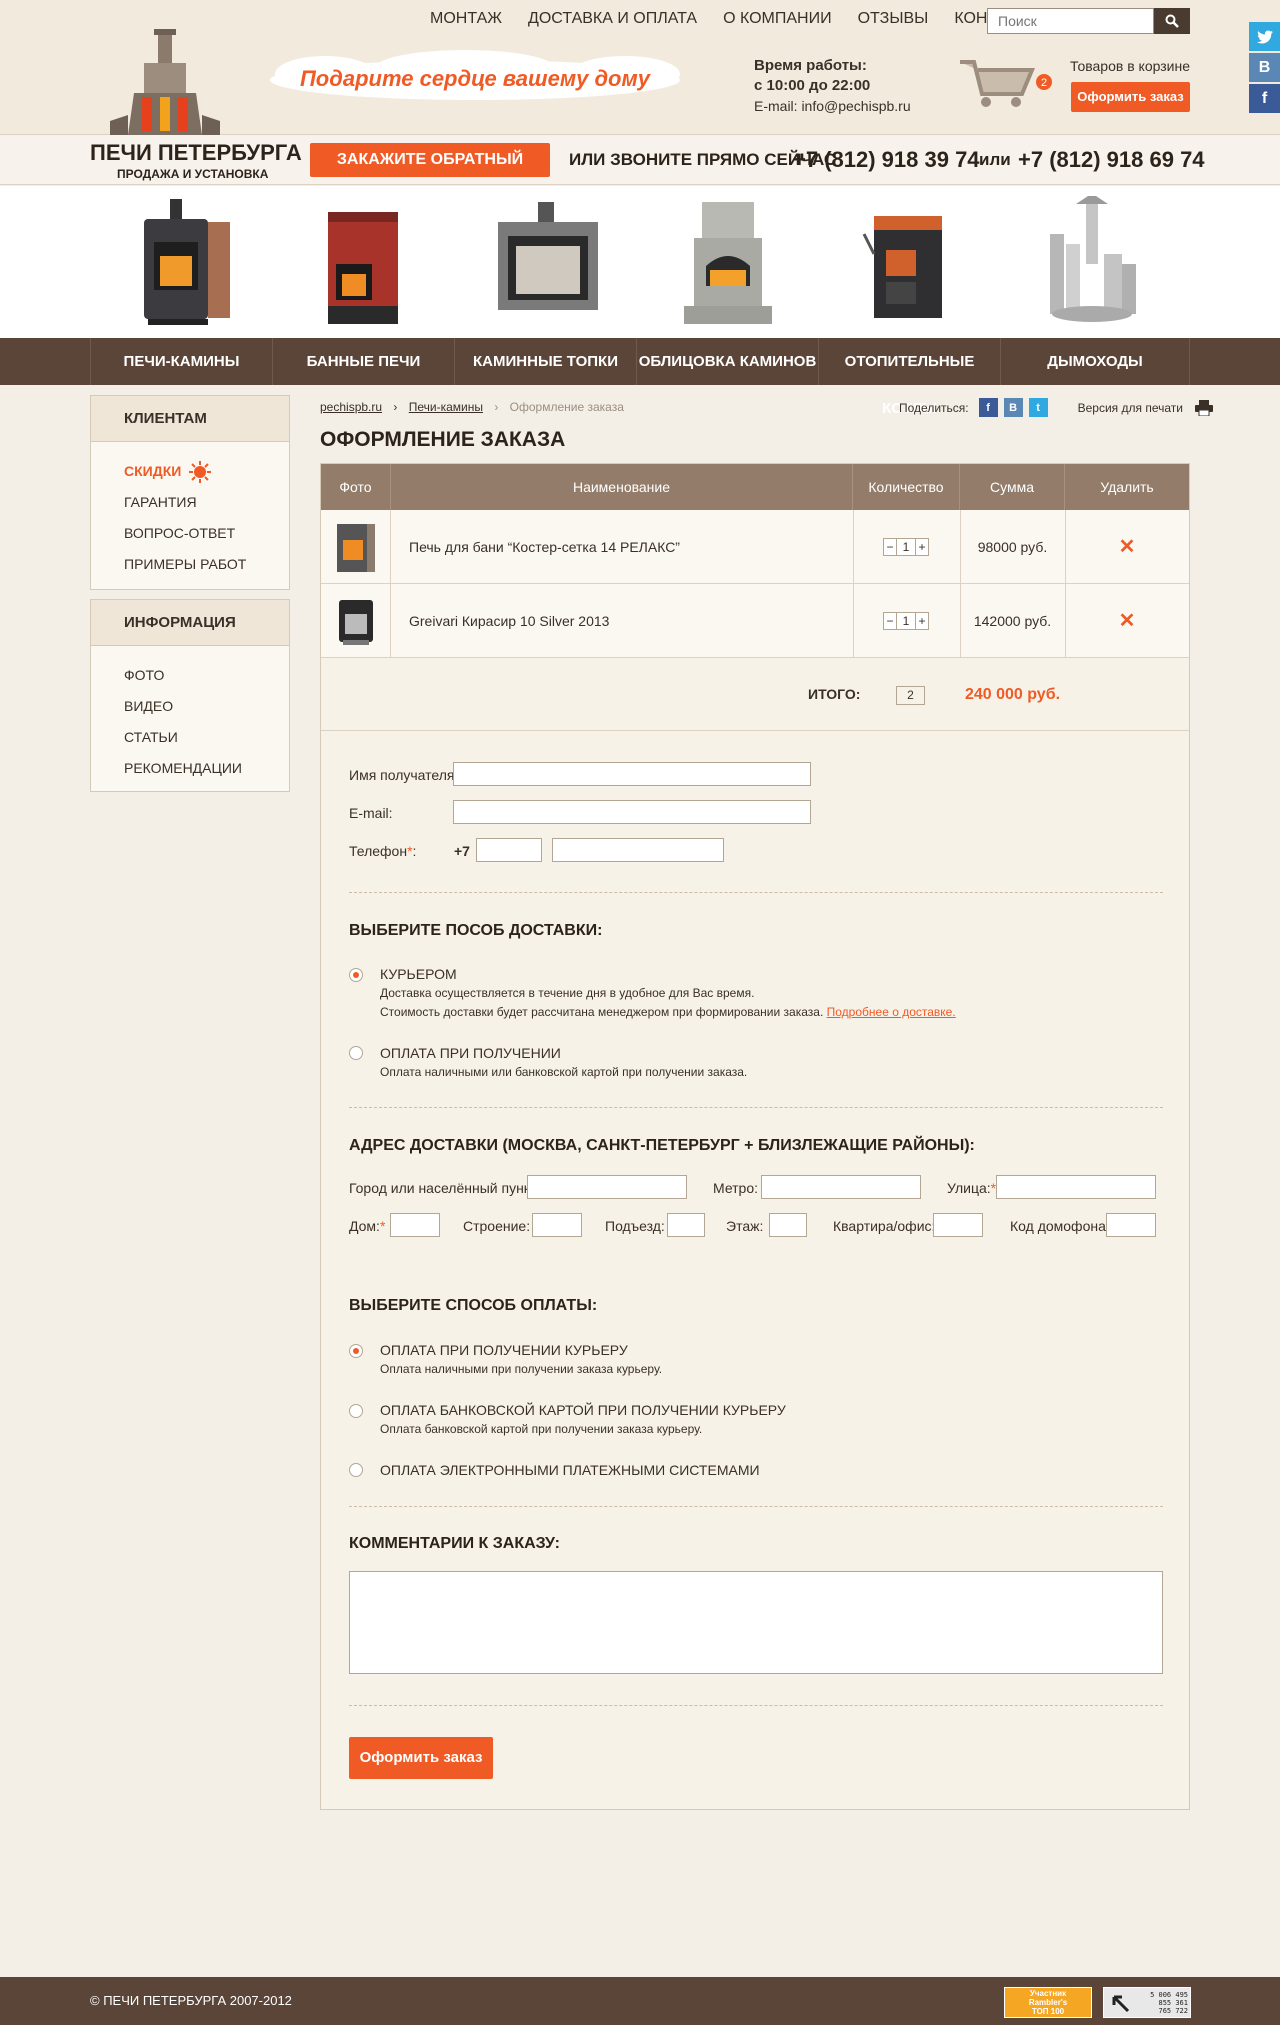 The width and height of the screenshot is (1280, 2025). Describe the element at coordinates (497, 1226) in the screenshot. I see `building-label: Строение:` at that location.